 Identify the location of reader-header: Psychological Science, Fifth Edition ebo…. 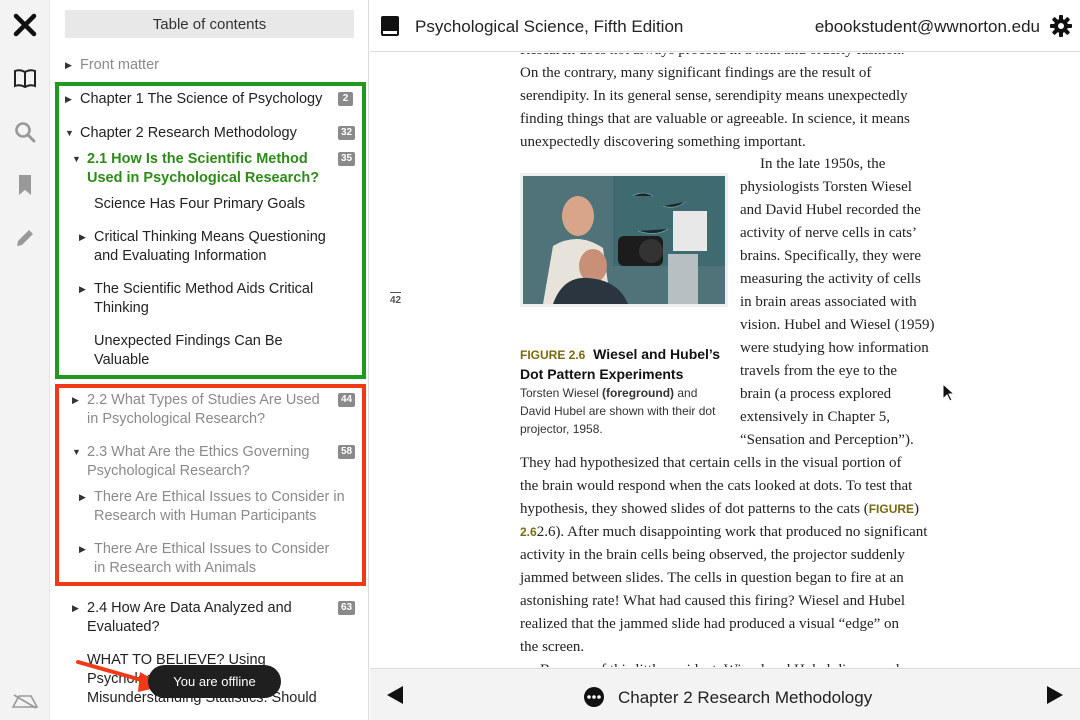
(725, 26).